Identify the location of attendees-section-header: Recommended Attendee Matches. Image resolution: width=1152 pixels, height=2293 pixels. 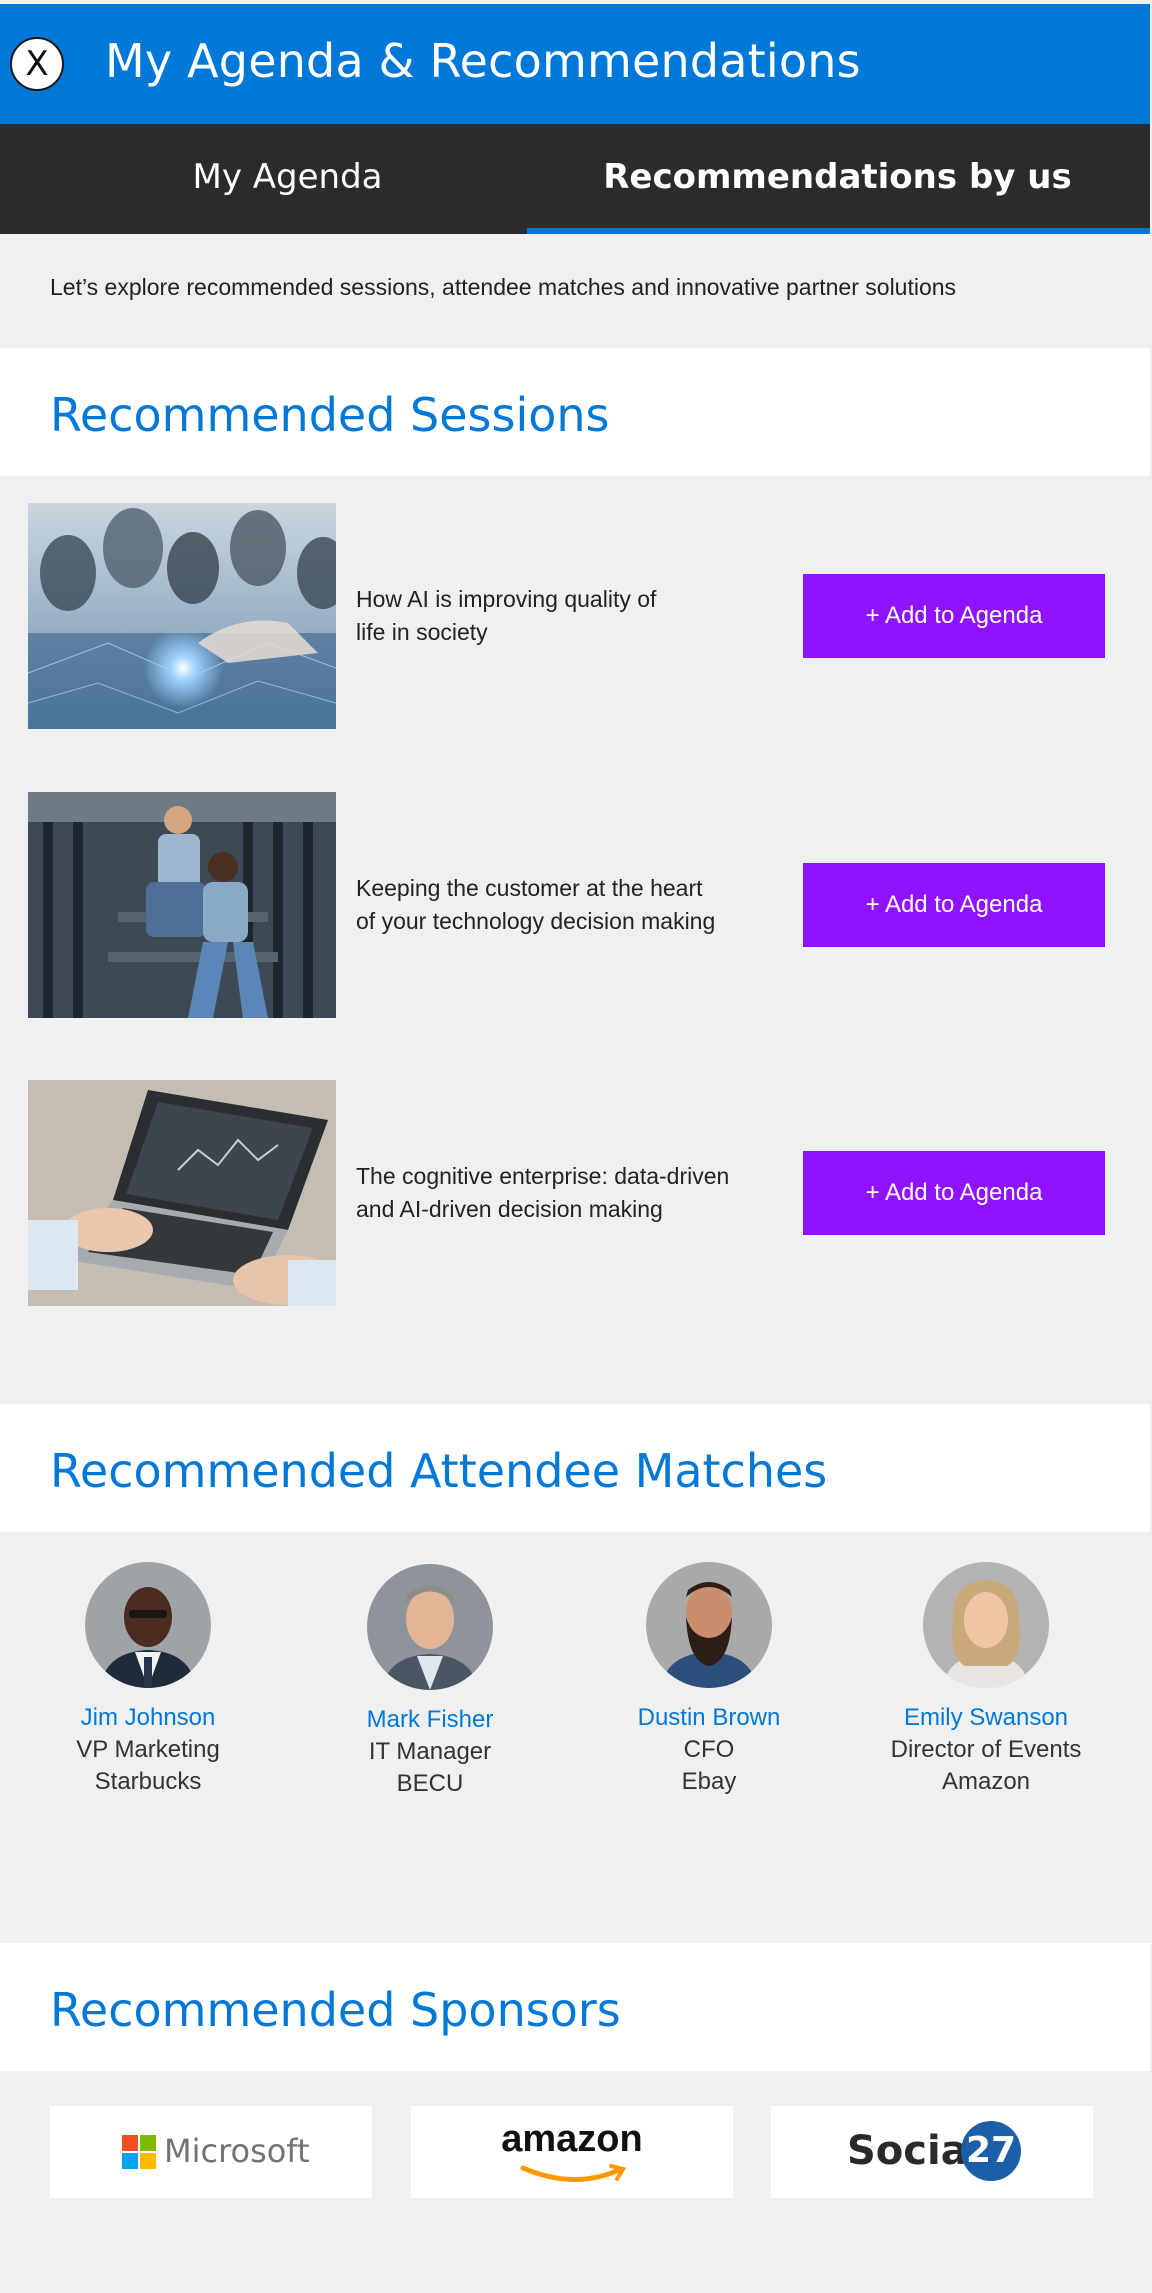
(575, 1468).